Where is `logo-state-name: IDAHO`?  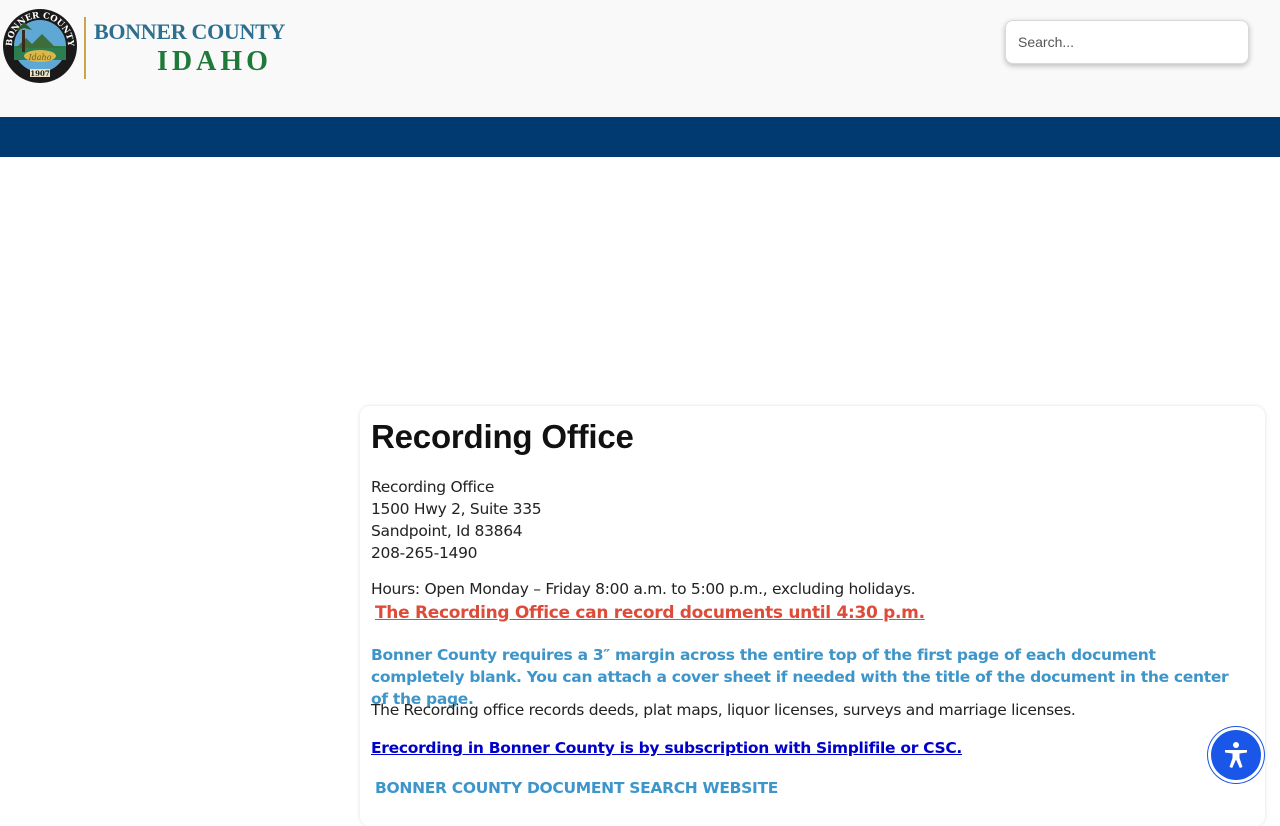
logo-state-name: IDAHO is located at coordinates (214, 61).